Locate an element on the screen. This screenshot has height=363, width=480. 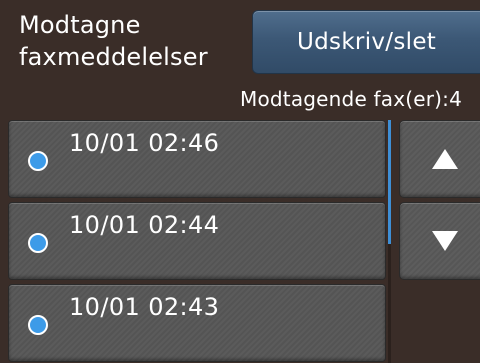
fax-timestamp: 10/01 02:46 is located at coordinates (144, 143).